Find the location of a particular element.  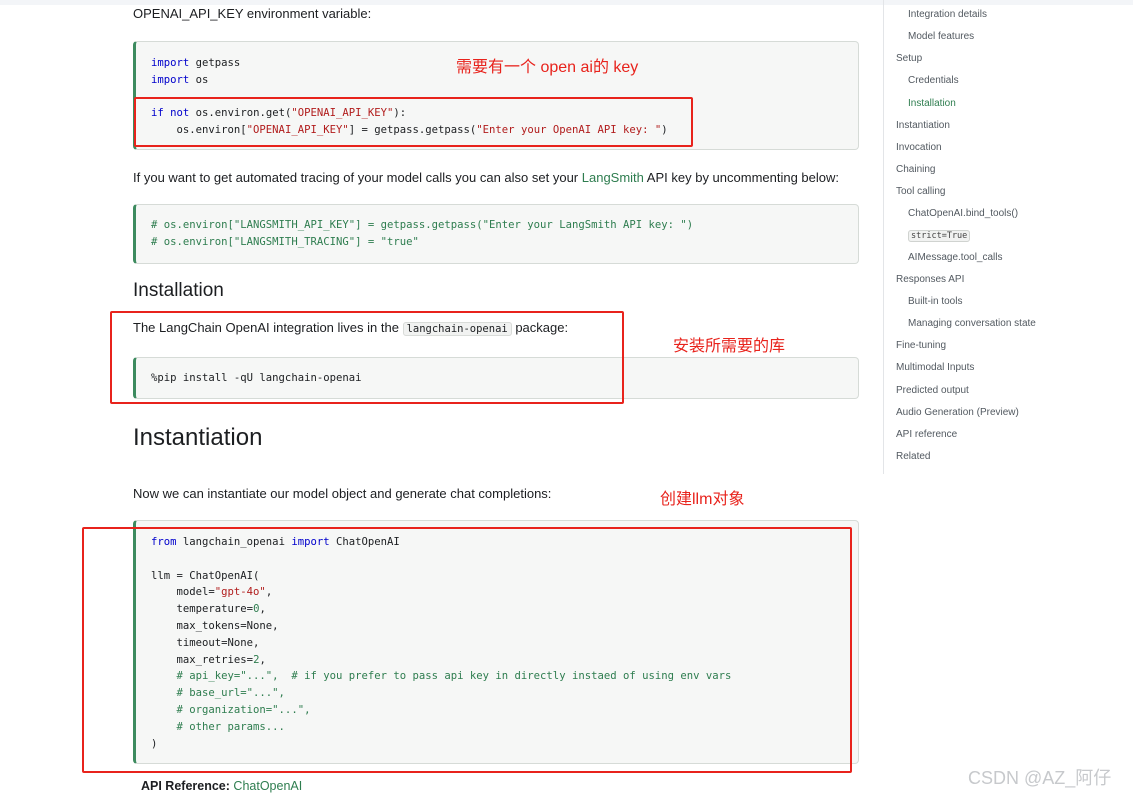

installation-heading: Installation is located at coordinates (178, 290).